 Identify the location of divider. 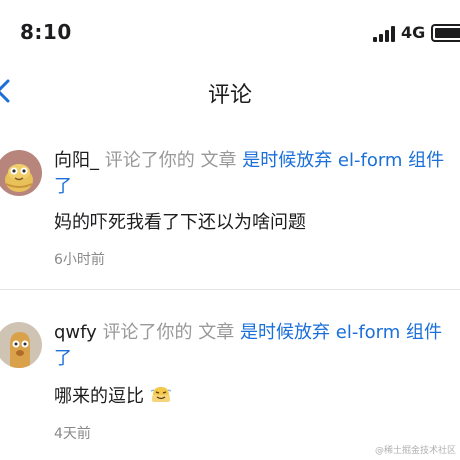
(230, 289).